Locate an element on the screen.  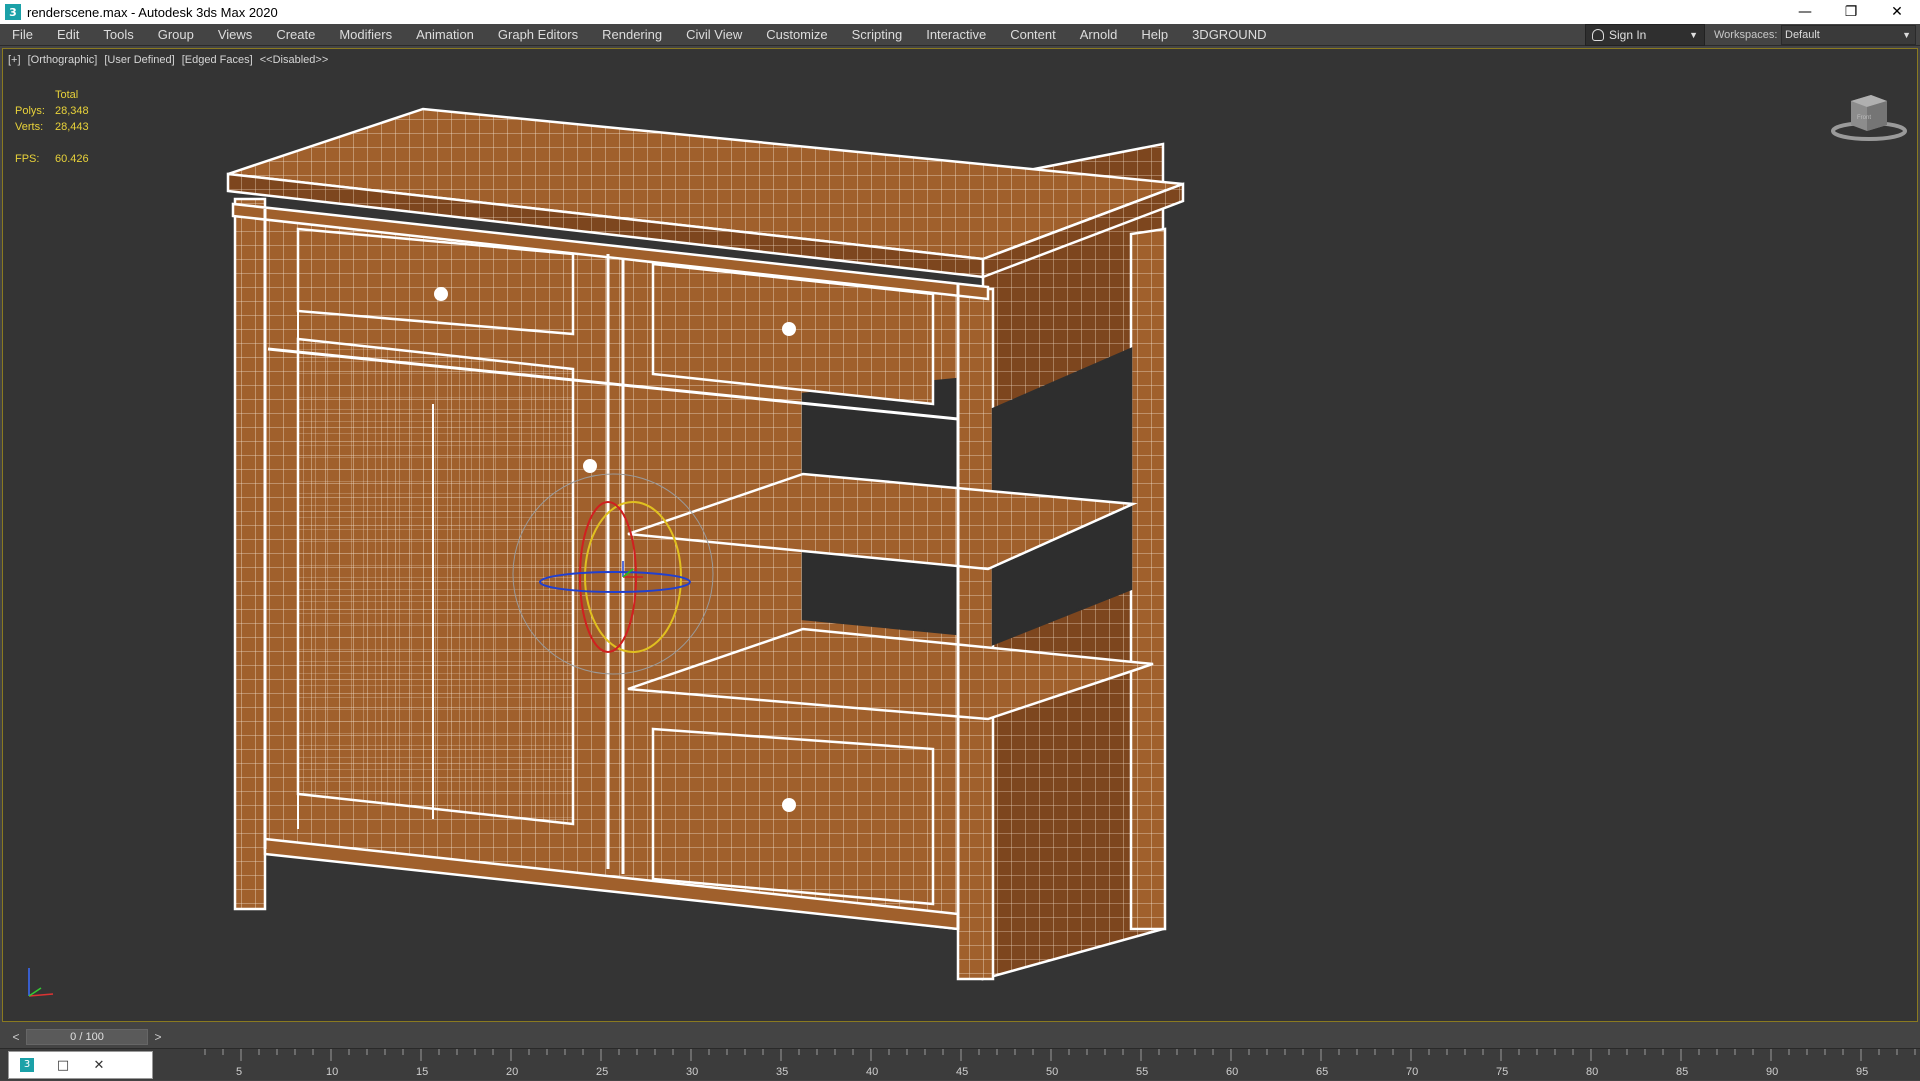
polys-label: Polys: is located at coordinates (30, 111).